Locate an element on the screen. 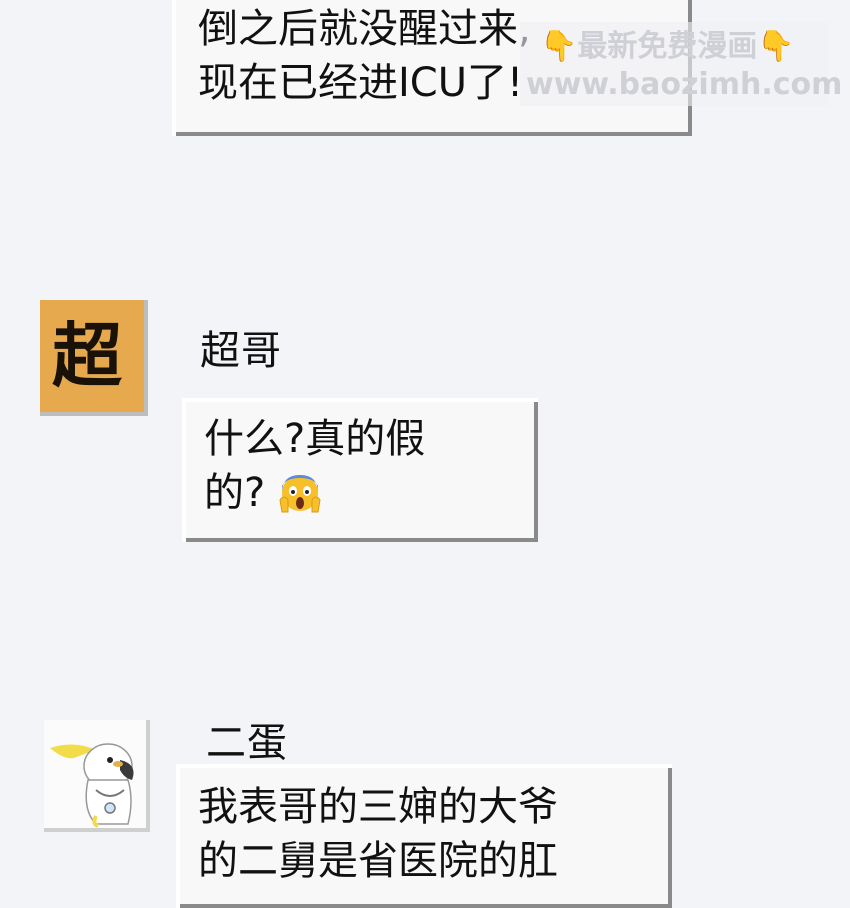 This screenshot has height=908, width=850. message-line: 什么?真的假 is located at coordinates (315, 439).